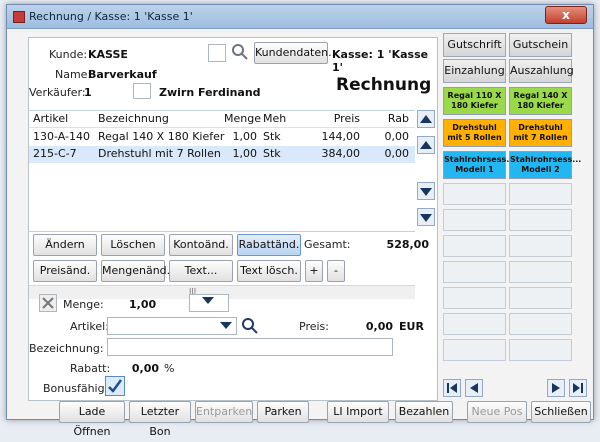 This screenshot has width=600, height=442. What do you see at coordinates (172, 326) in the screenshot?
I see `artikel-input` at bounding box center [172, 326].